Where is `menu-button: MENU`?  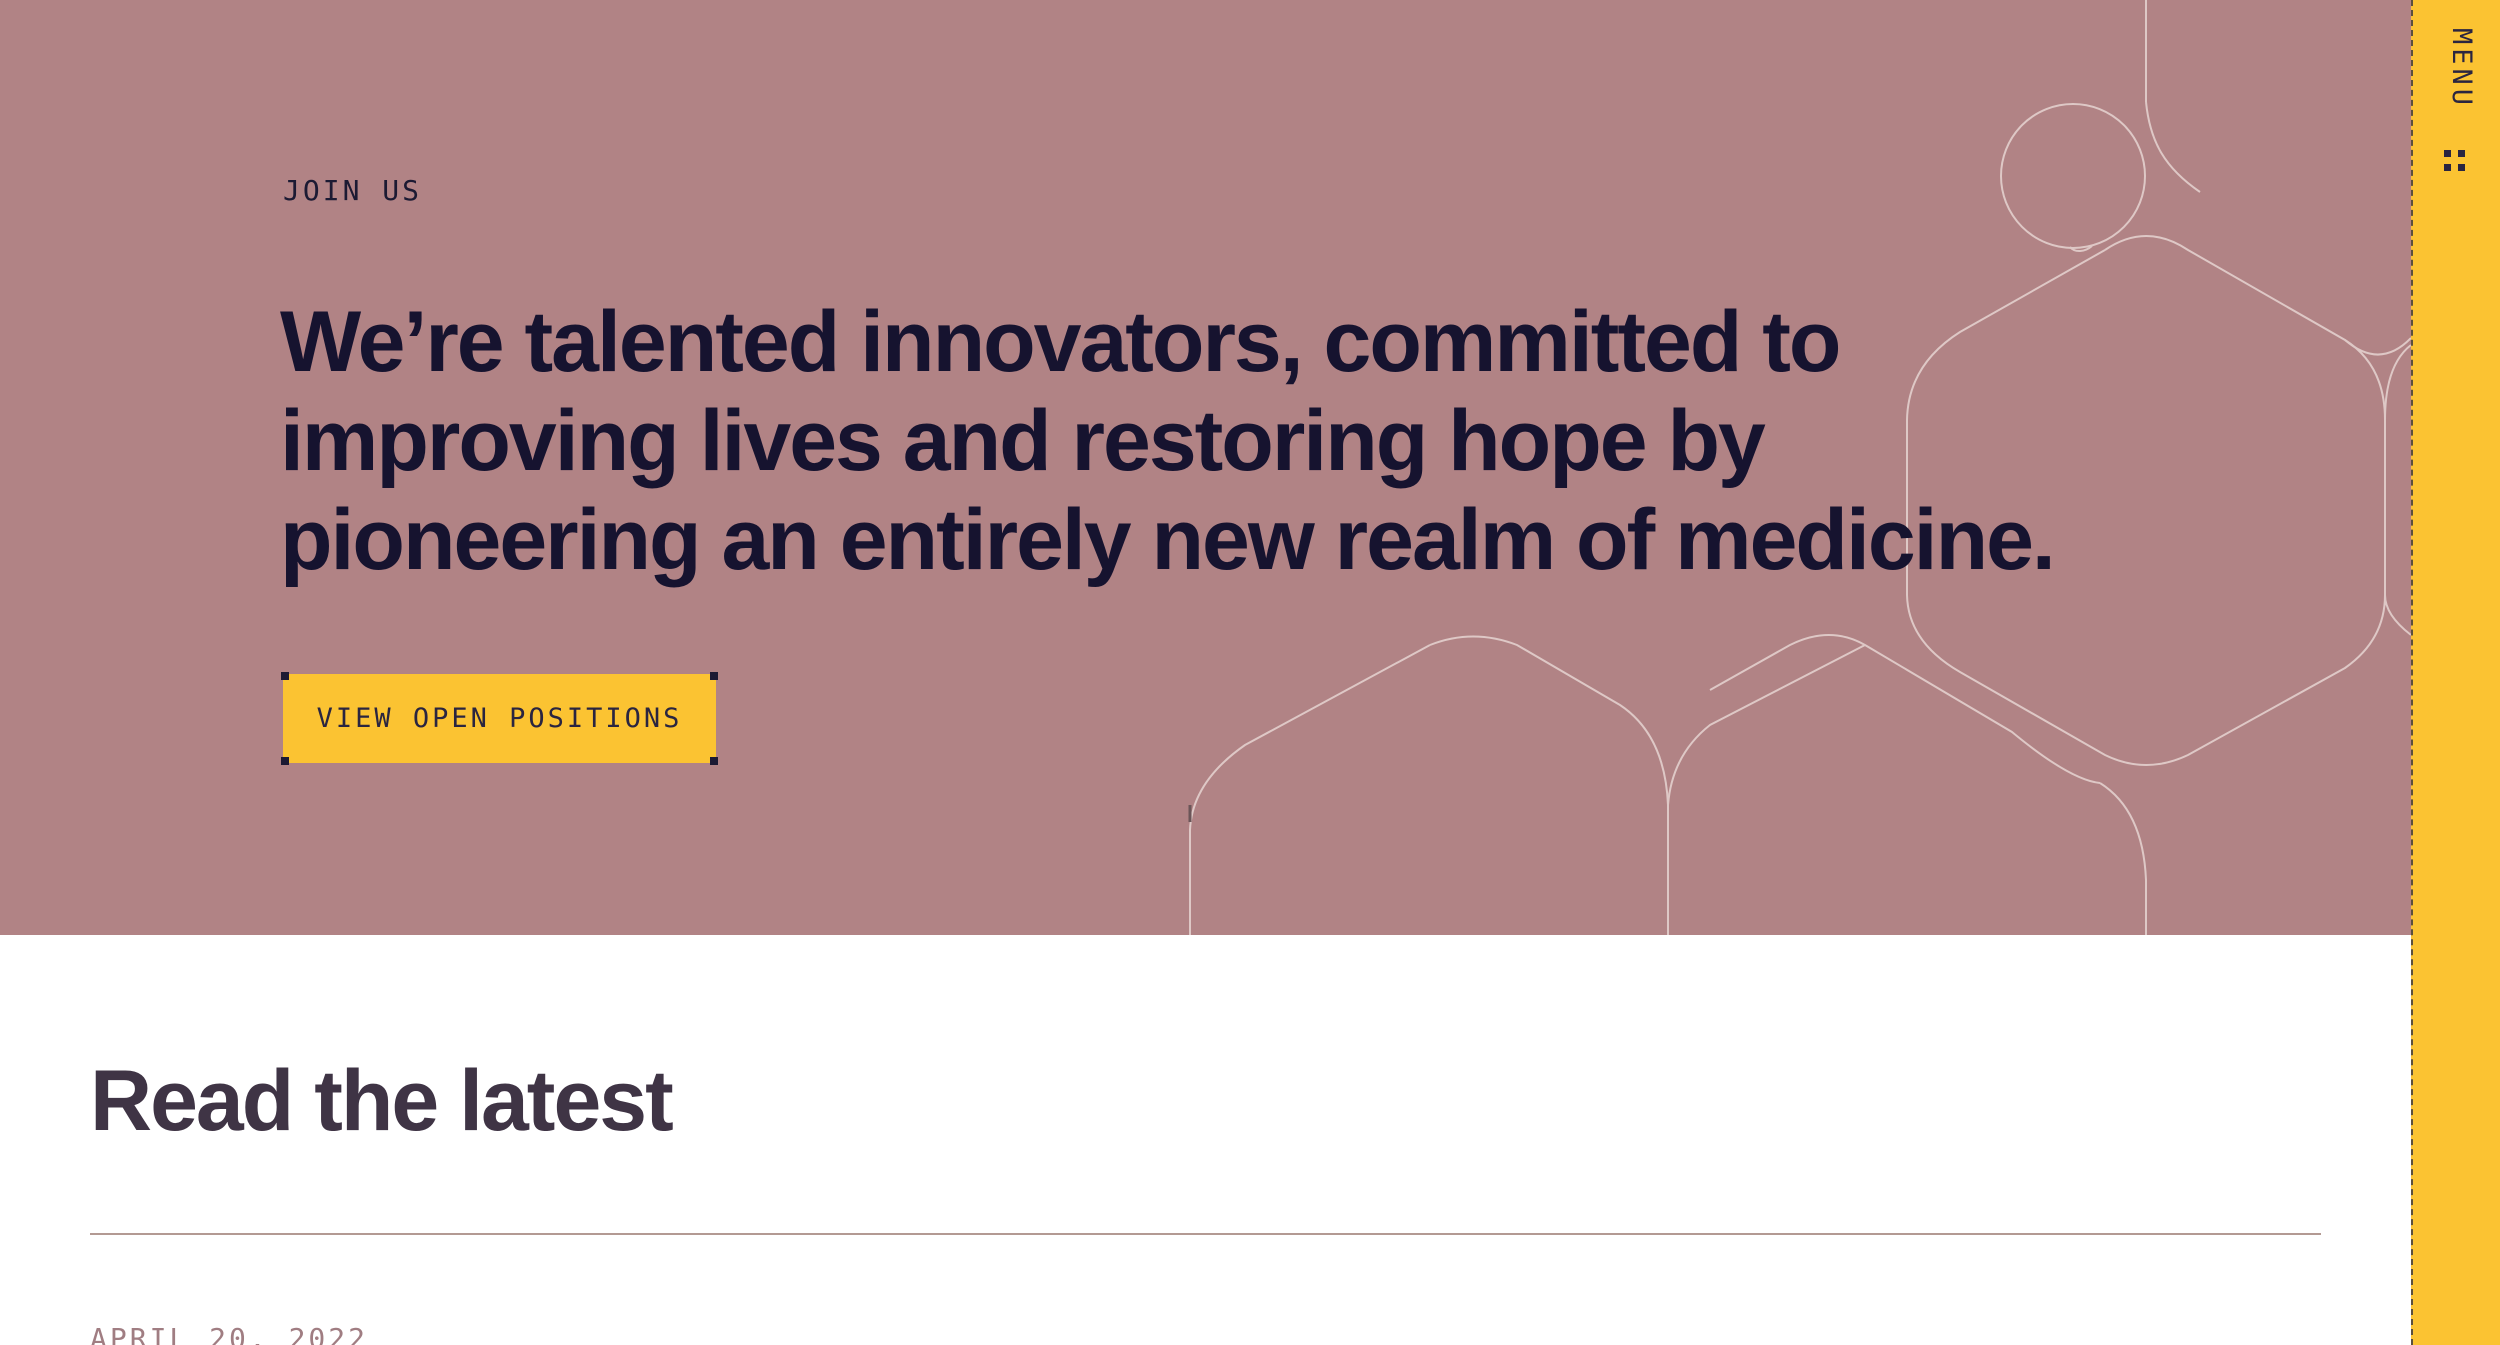 menu-button: MENU is located at coordinates (2455, 68).